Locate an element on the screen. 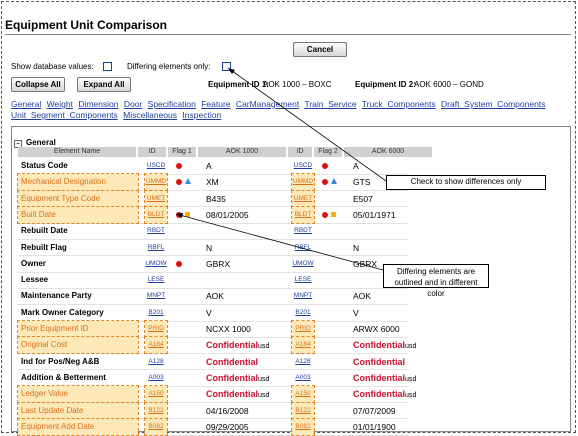 The width and height of the screenshot is (578, 436). arrow-line-outlined is located at coordinates (279, 242).